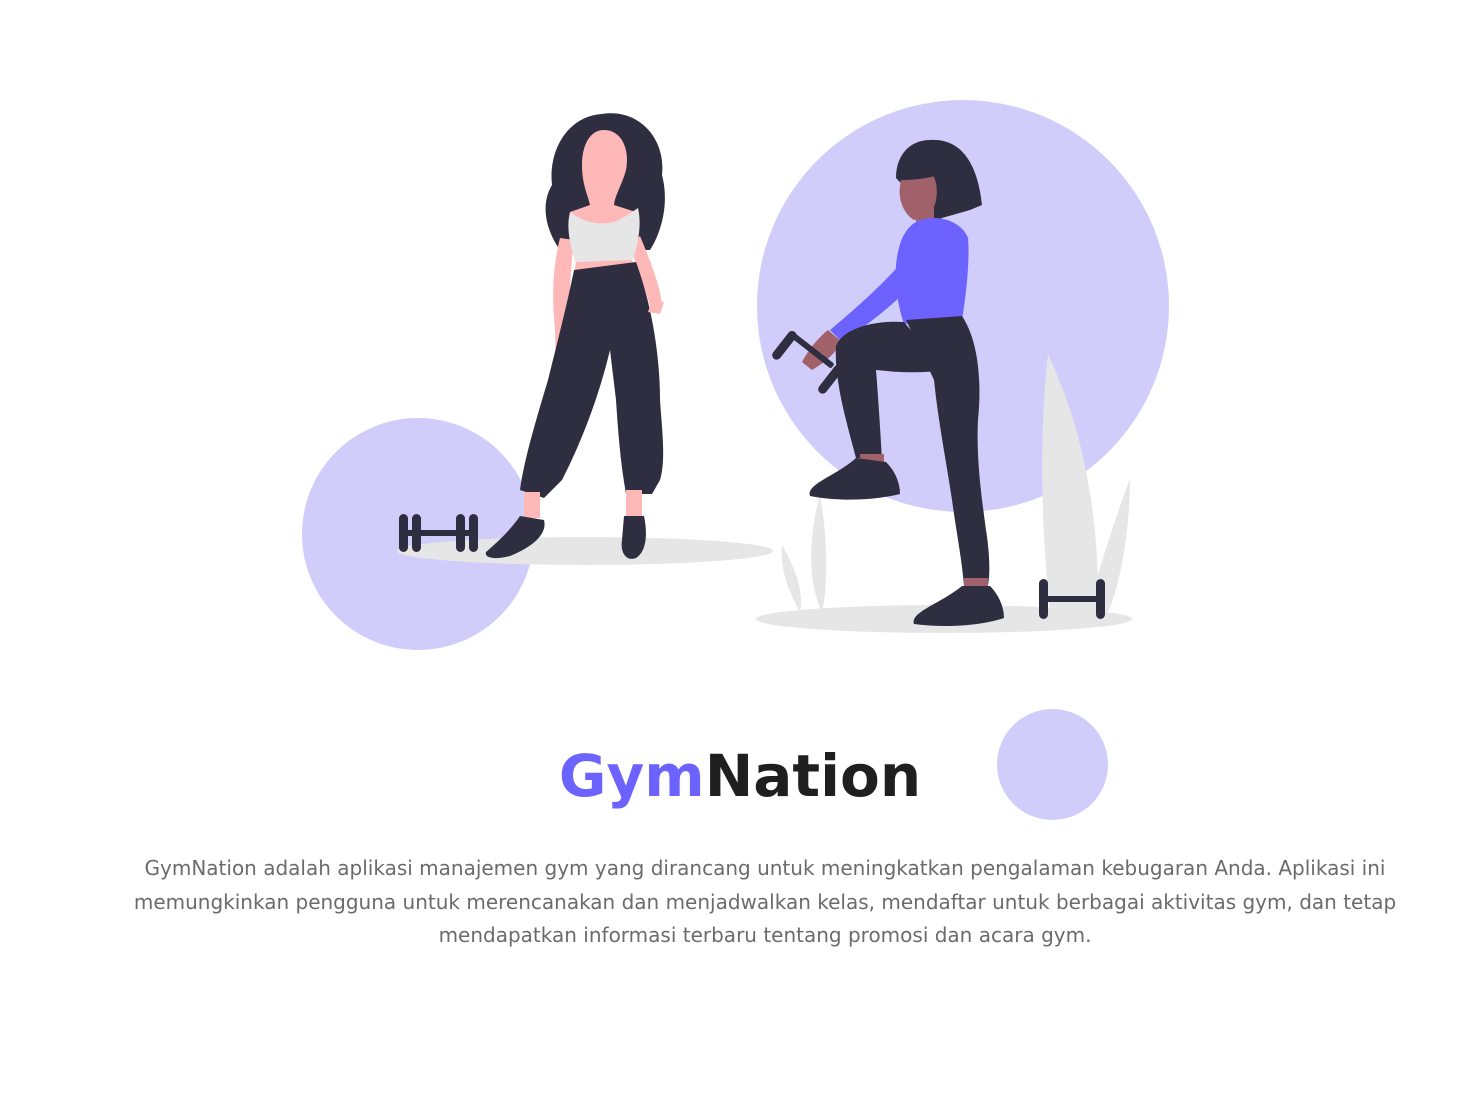 This screenshot has width=1480, height=1117. I want to click on app-title-brand: Gym, so click(631, 776).